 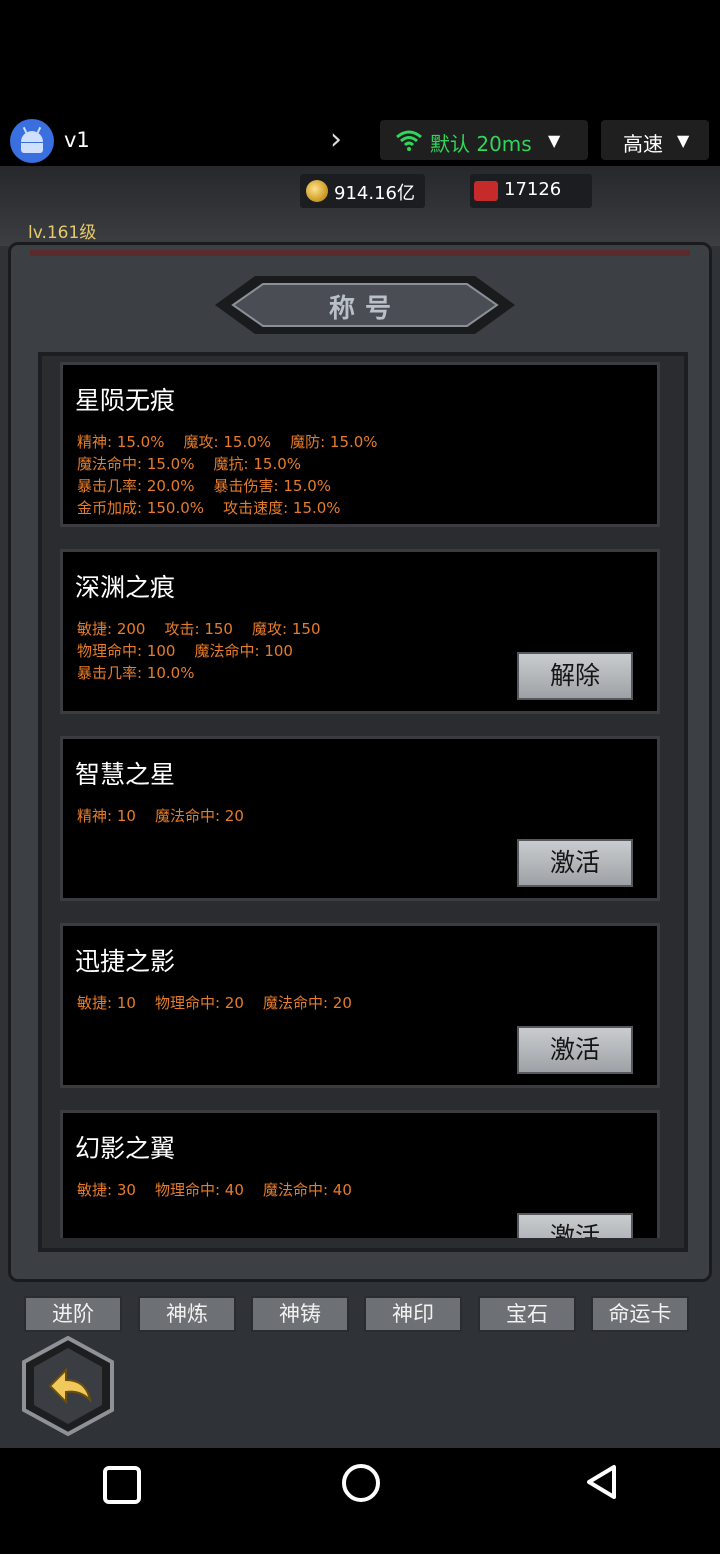 What do you see at coordinates (360, 1315) in the screenshot?
I see `bottom-tab-bar: 进阶 神炼 神铸 神印 宝石 命运卡` at bounding box center [360, 1315].